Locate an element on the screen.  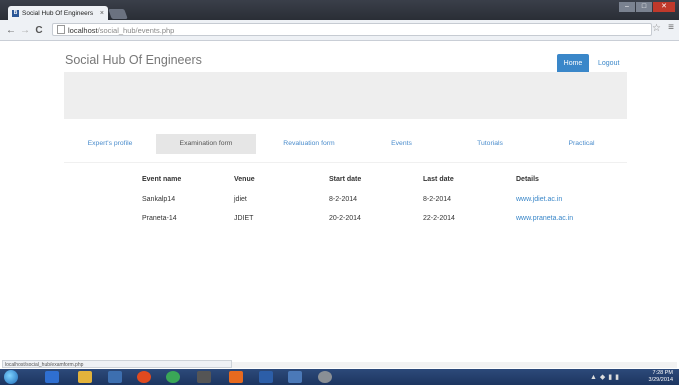
close-window-button: ✕ is located at coordinates (664, 7).